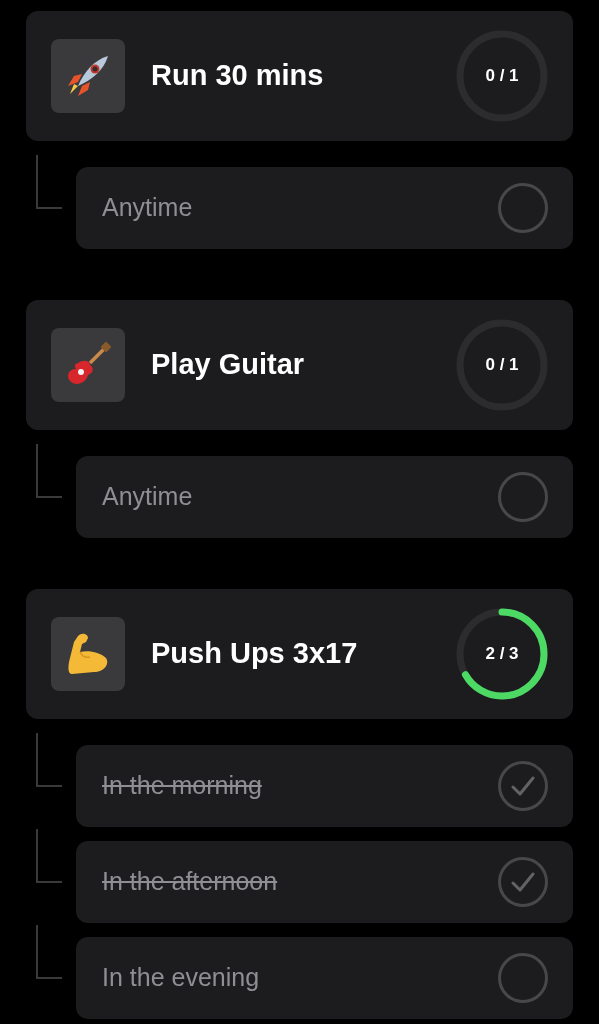 The width and height of the screenshot is (599, 1024). Describe the element at coordinates (181, 978) in the screenshot. I see `time-slot-label: In the evening` at that location.